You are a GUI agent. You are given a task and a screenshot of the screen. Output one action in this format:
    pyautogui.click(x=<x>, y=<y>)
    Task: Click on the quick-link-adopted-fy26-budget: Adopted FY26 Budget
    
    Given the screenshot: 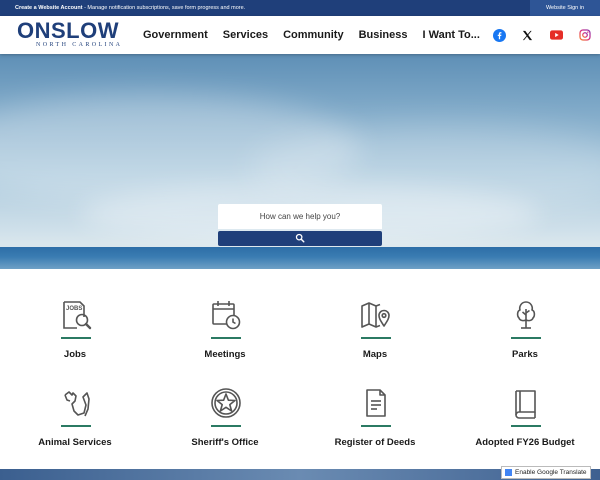 What is the action you would take?
    pyautogui.click(x=525, y=427)
    